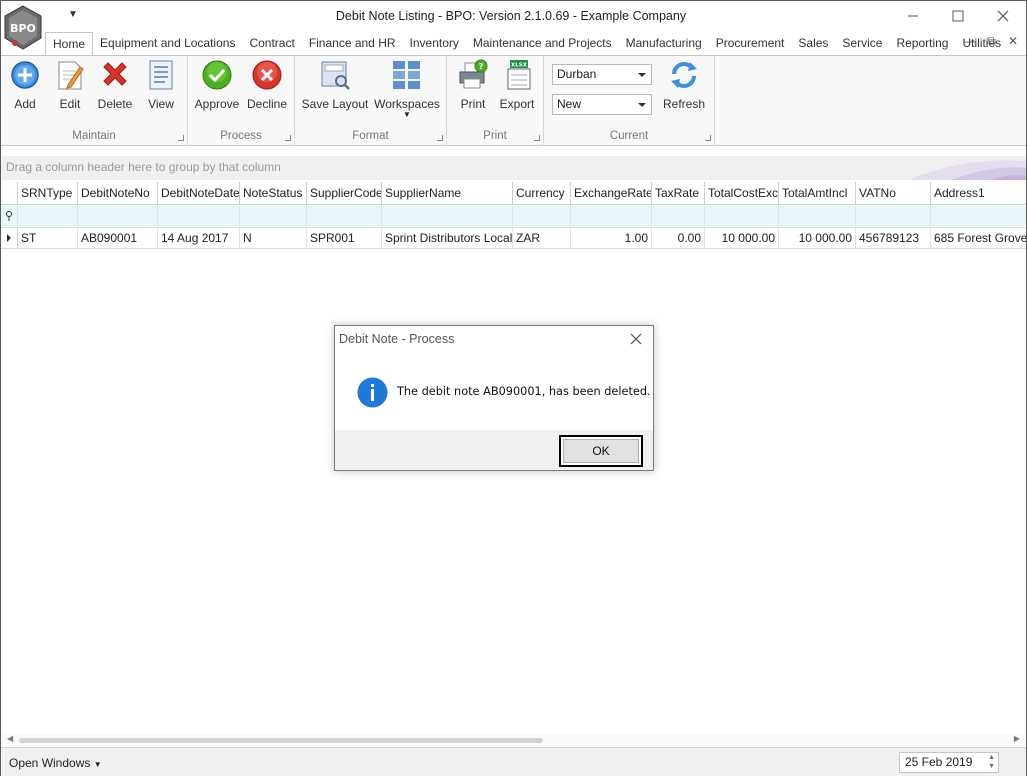  Describe the element at coordinates (813, 43) in the screenshot. I see `tab-sales: Sales` at that location.